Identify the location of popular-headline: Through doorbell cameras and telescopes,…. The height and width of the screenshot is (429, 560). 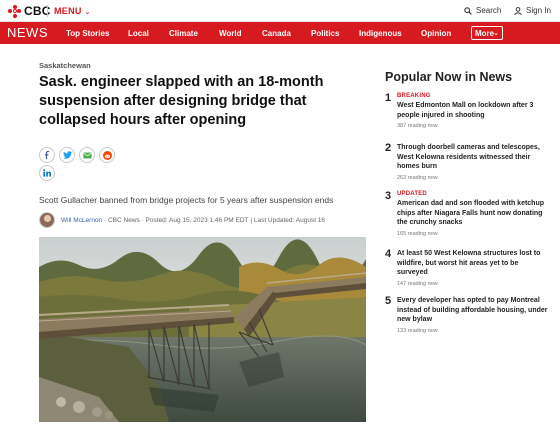
(473, 157).